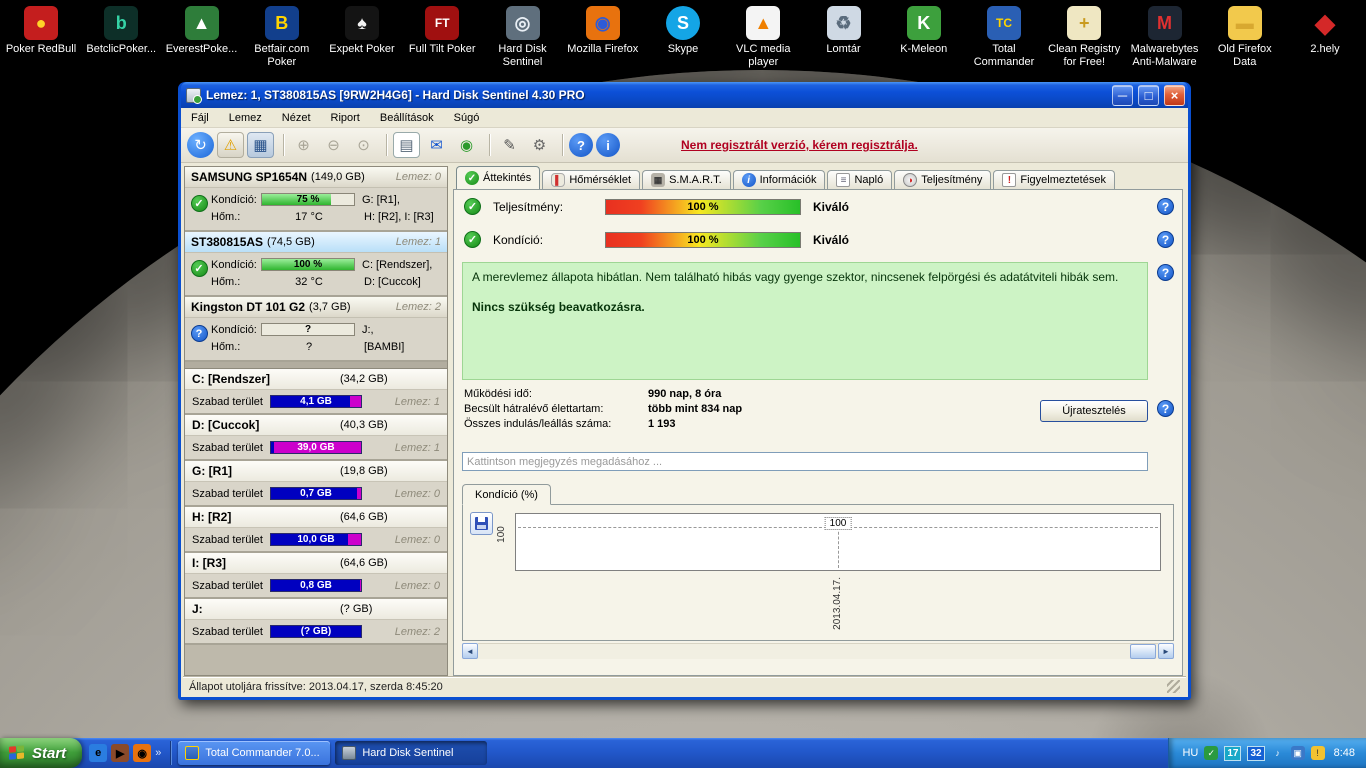 Image resolution: width=1366 pixels, height=768 pixels. What do you see at coordinates (1143, 651) in the screenshot?
I see `scroll-thumb` at bounding box center [1143, 651].